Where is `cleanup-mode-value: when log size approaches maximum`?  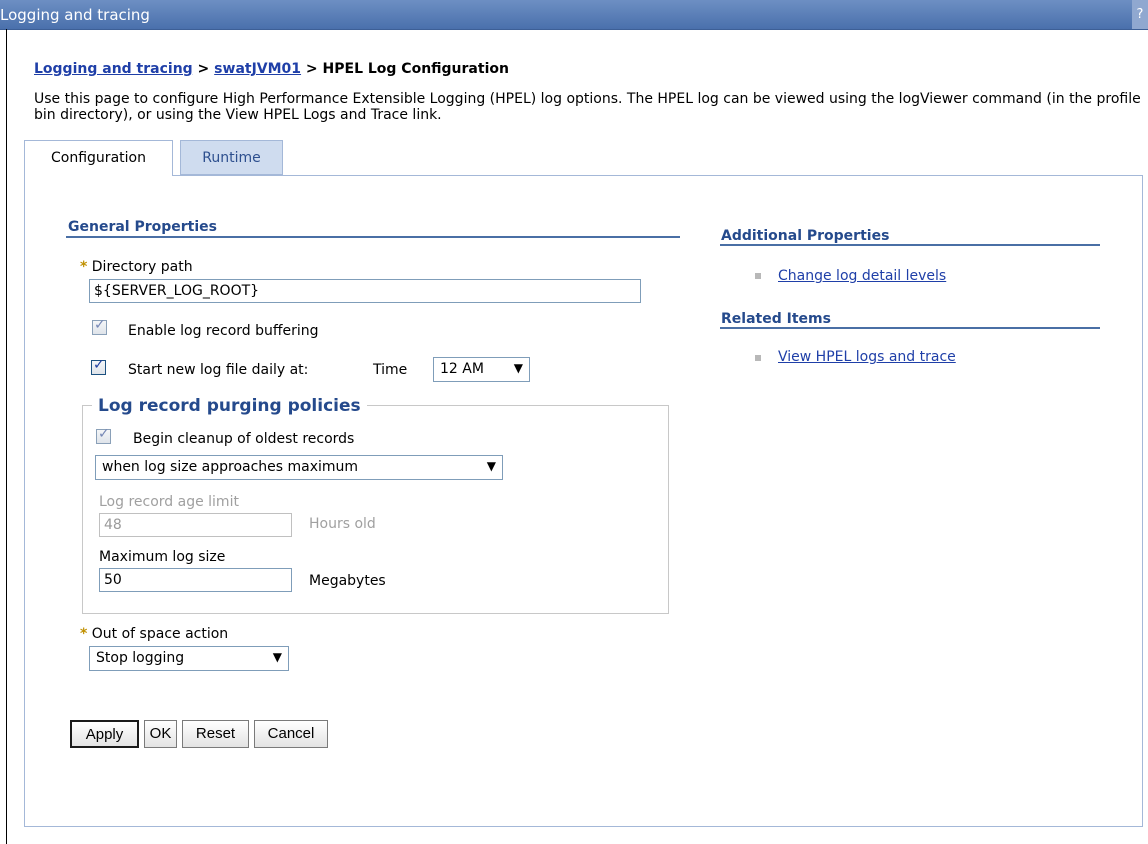 cleanup-mode-value: when log size approaches maximum is located at coordinates (230, 467).